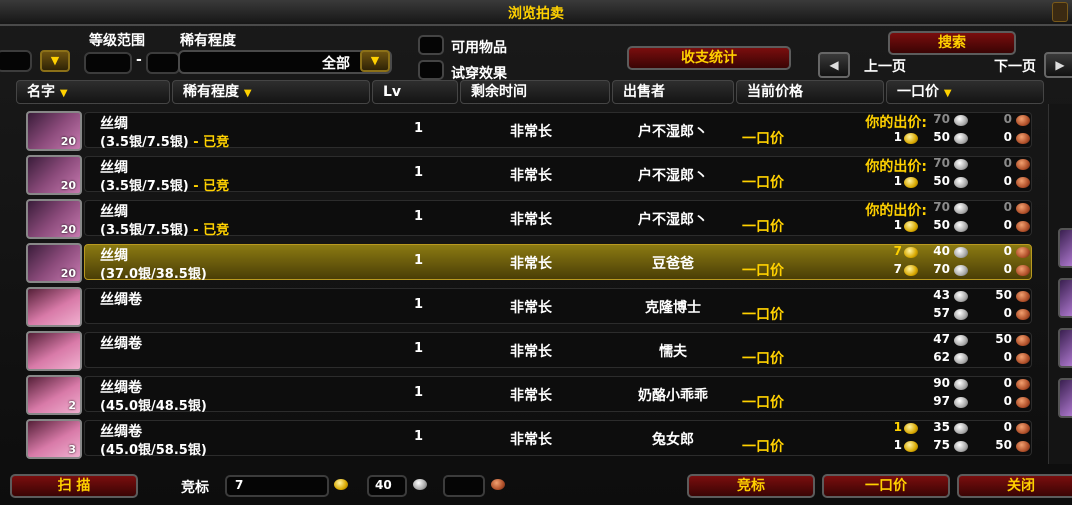 This screenshot has height=505, width=1072. Describe the element at coordinates (479, 48) in the screenshot. I see `usable-label: 可用物品` at that location.